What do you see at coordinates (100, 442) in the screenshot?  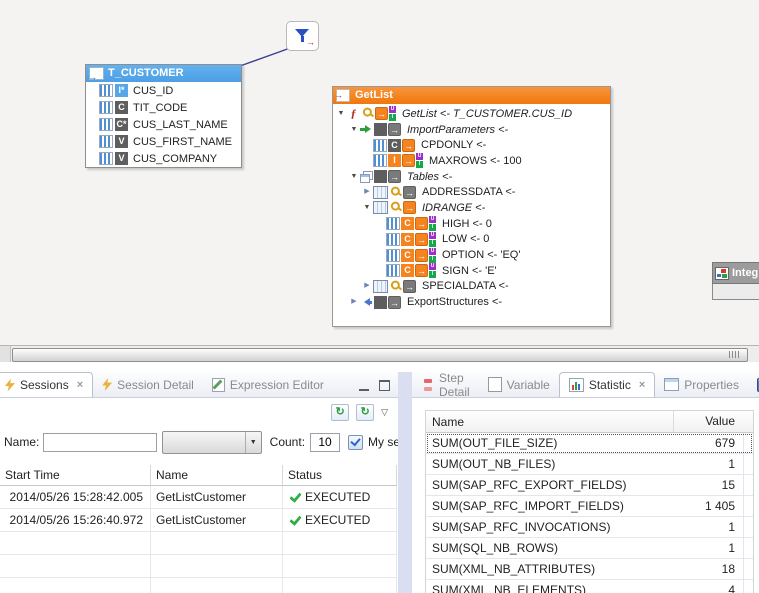 I see `name-filter-input` at bounding box center [100, 442].